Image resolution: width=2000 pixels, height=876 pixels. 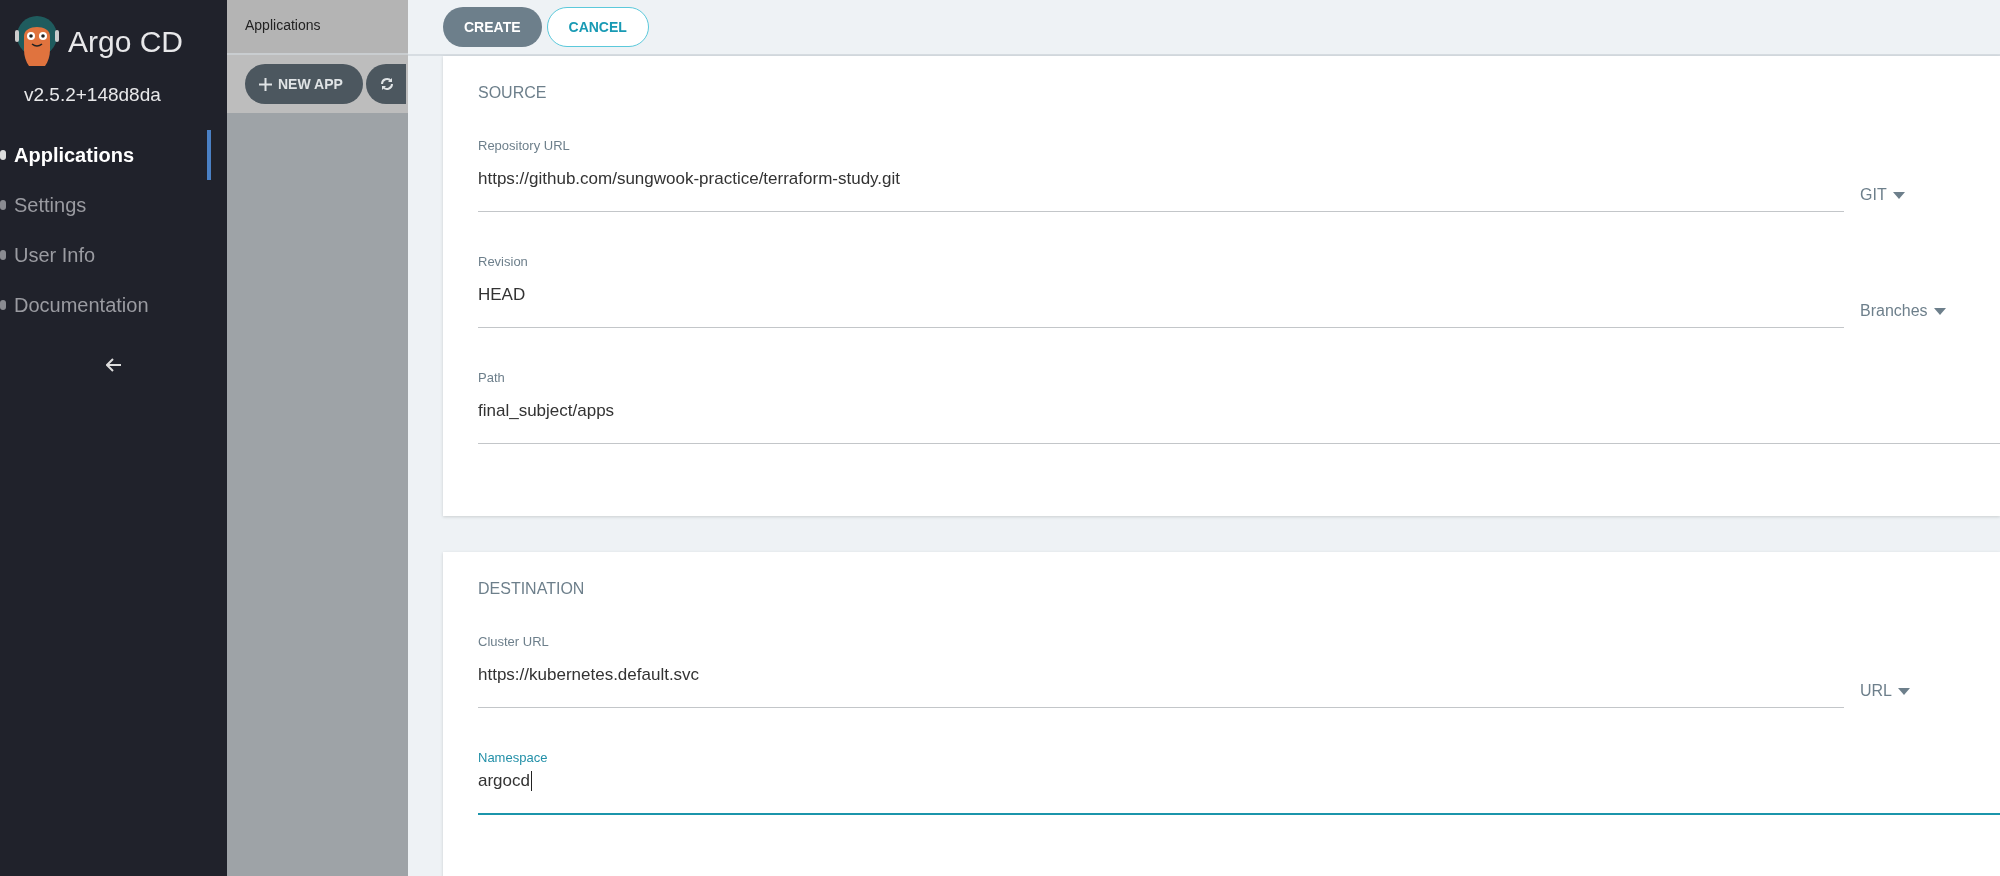 What do you see at coordinates (492, 27) in the screenshot?
I see `create-button: CREATE` at bounding box center [492, 27].